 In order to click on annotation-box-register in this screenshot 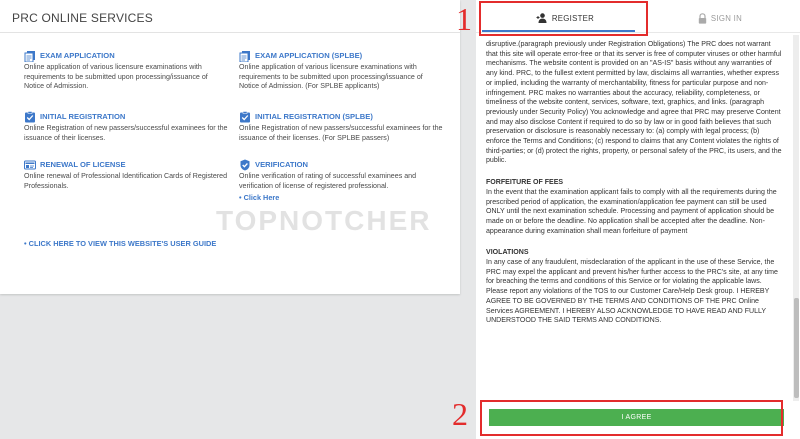, I will do `click(563, 18)`.